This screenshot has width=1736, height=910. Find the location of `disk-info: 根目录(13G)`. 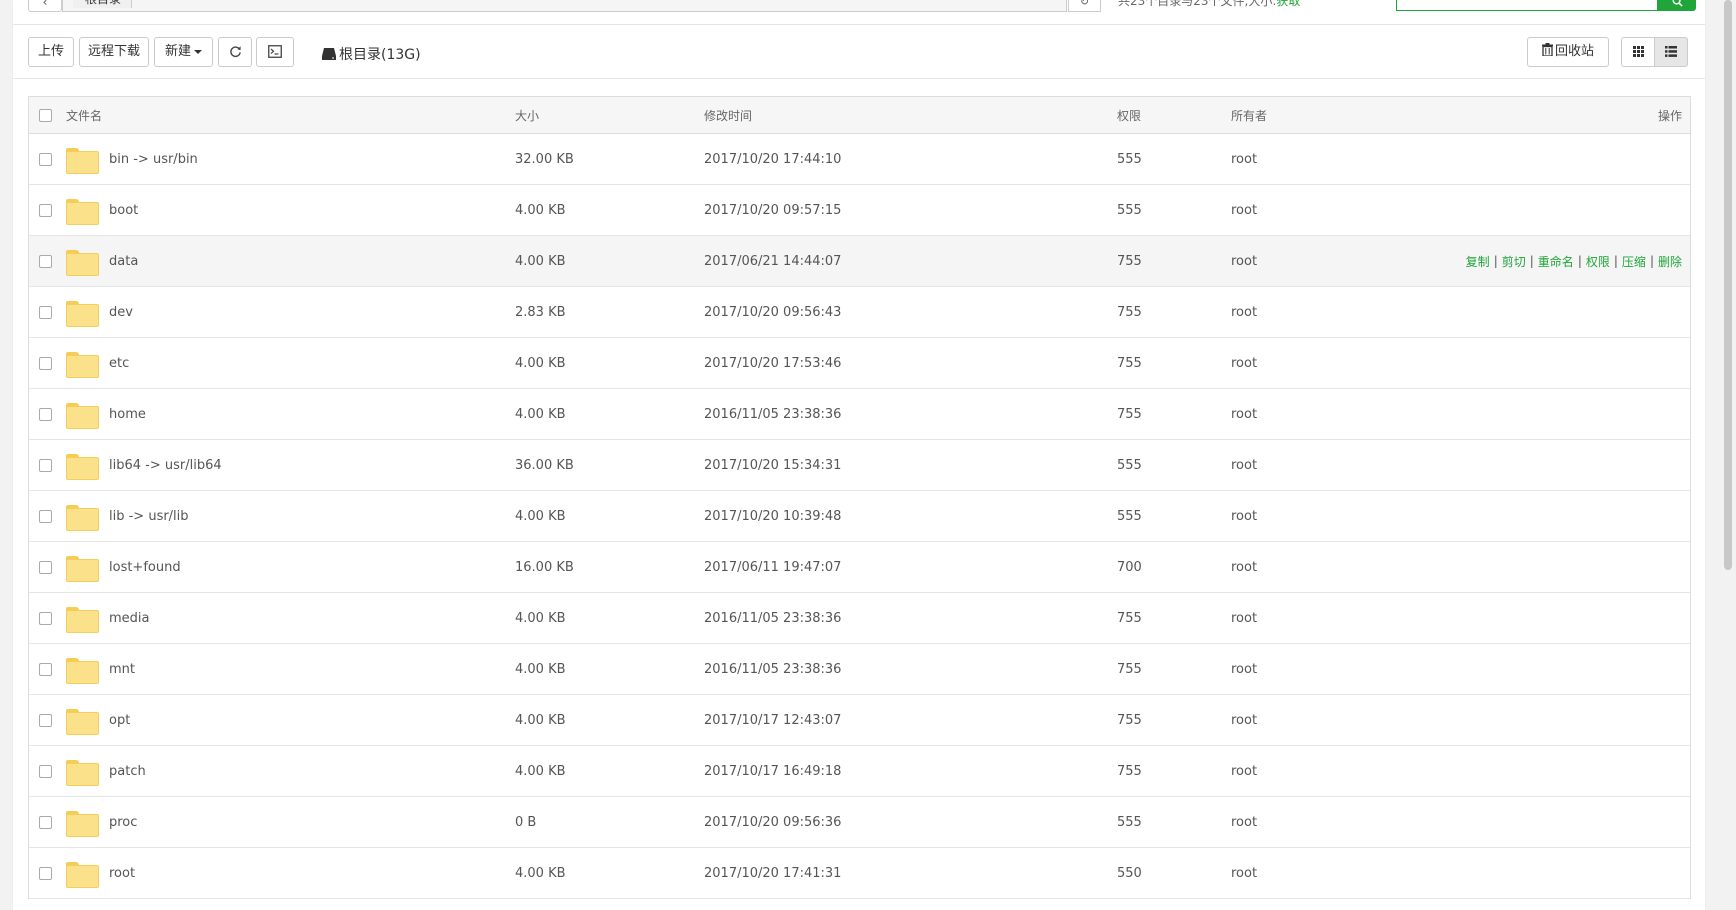

disk-info: 根目录(13G) is located at coordinates (371, 54).